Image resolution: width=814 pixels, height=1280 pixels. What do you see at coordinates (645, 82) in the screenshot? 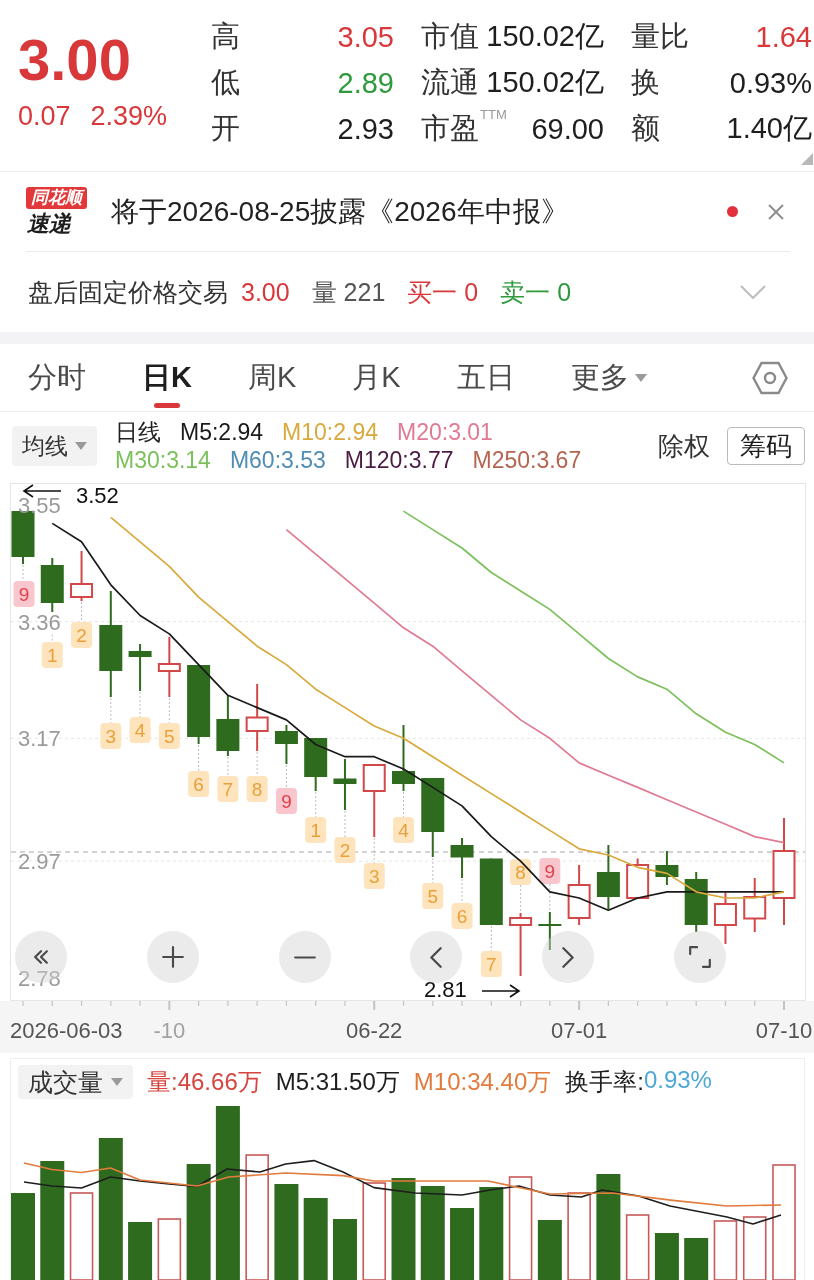
I see `stat-label: 换` at bounding box center [645, 82].